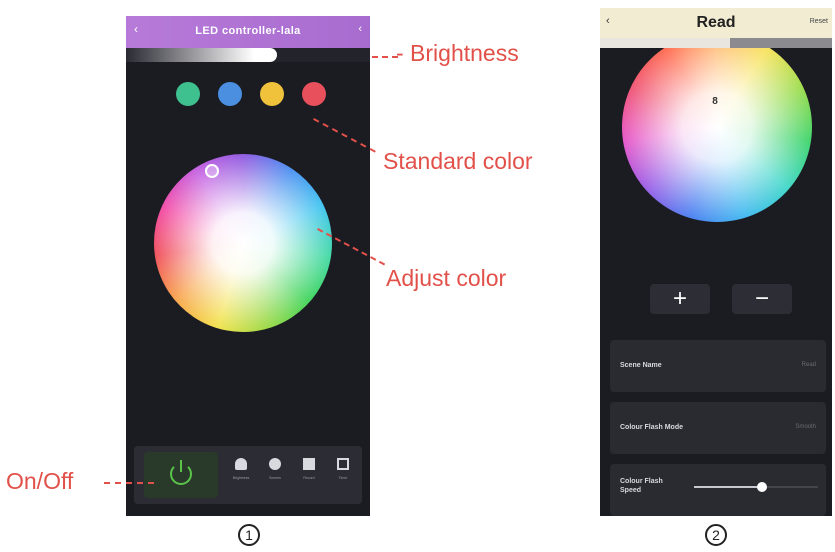  Describe the element at coordinates (446, 278) in the screenshot. I see `adjust-color-annotation: Adjust color` at that location.